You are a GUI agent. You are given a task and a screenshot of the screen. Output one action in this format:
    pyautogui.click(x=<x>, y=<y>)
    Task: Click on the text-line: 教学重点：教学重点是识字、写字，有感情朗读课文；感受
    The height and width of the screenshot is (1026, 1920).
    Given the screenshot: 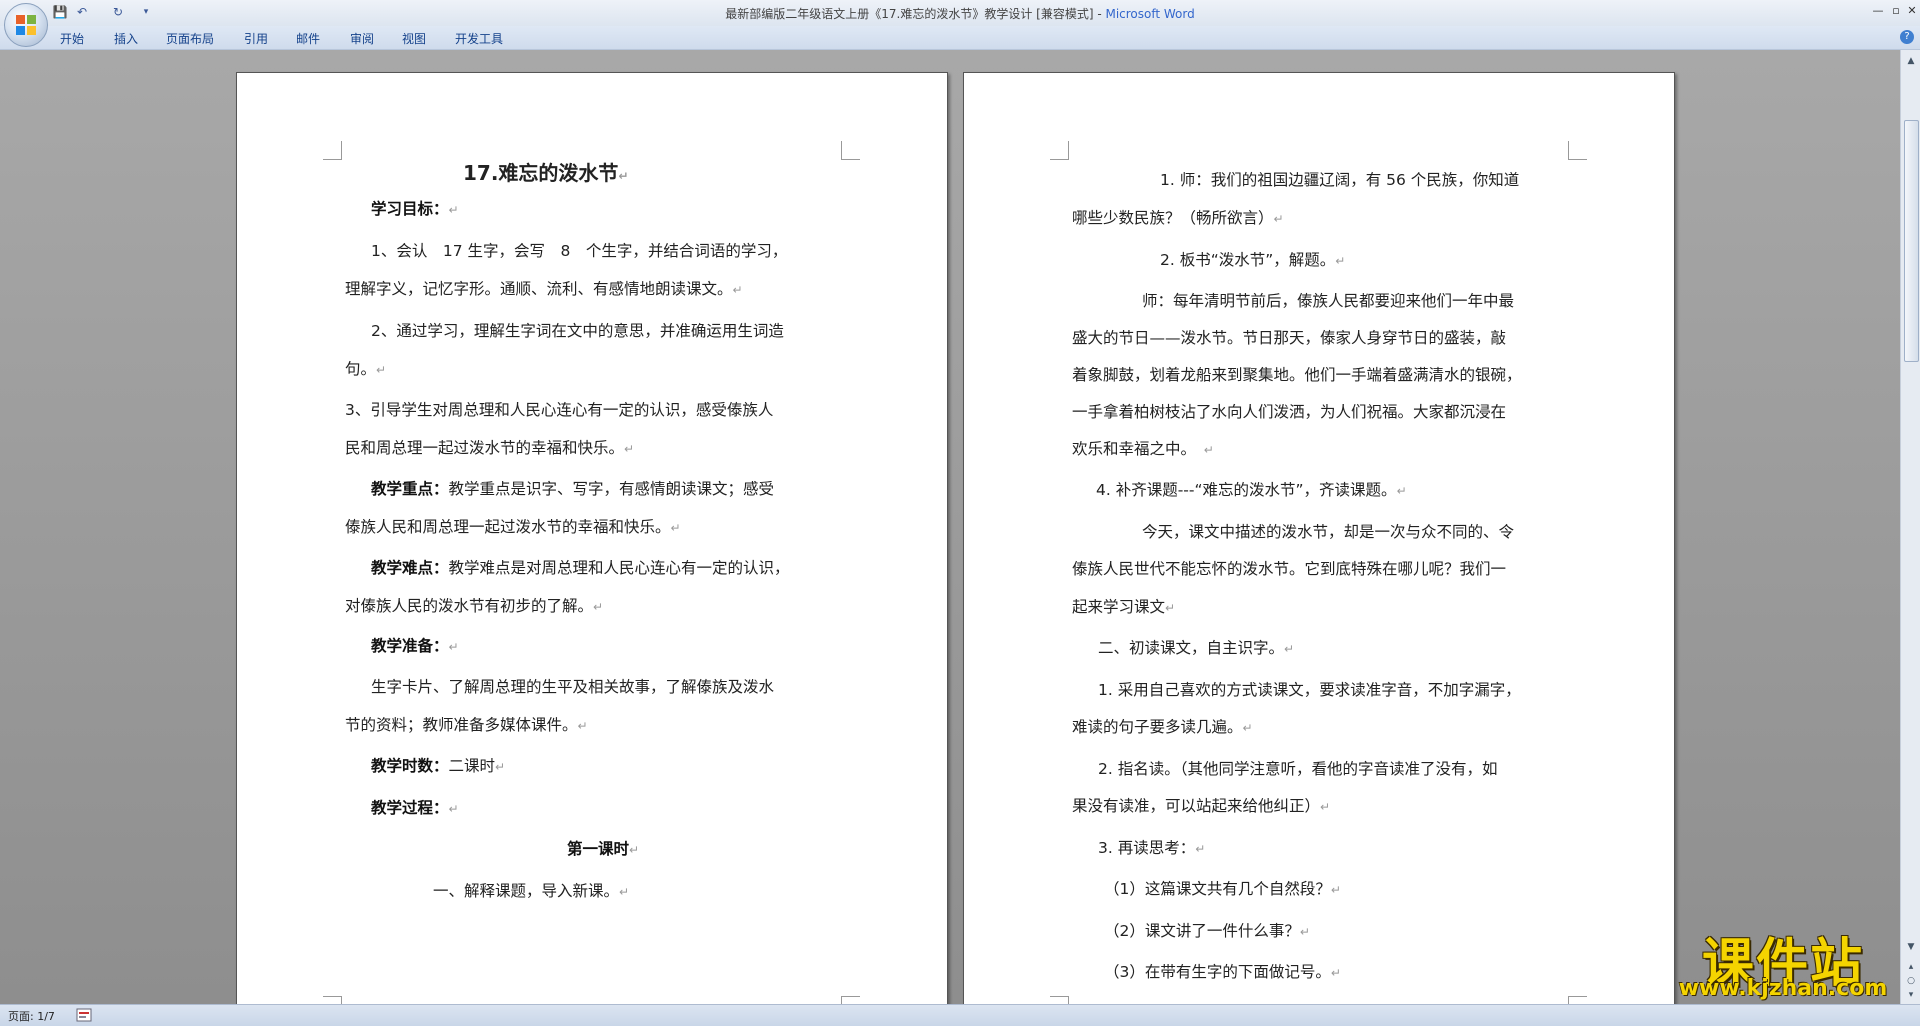 What is the action you would take?
    pyautogui.click(x=573, y=489)
    